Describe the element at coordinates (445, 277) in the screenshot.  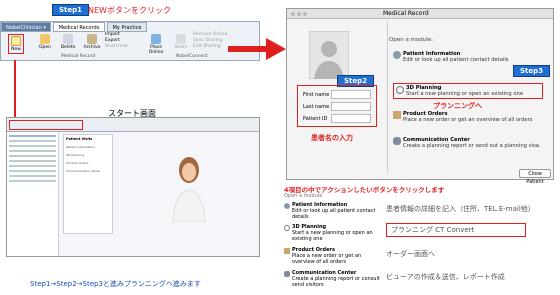
I see `row-jp-description: ビューアの作成＆送信、レポート作成` at that location.